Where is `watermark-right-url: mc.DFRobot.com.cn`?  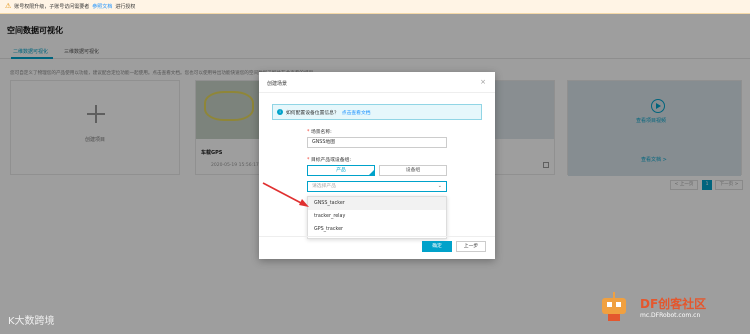 watermark-right-url: mc.DFRobot.com.cn is located at coordinates (670, 315).